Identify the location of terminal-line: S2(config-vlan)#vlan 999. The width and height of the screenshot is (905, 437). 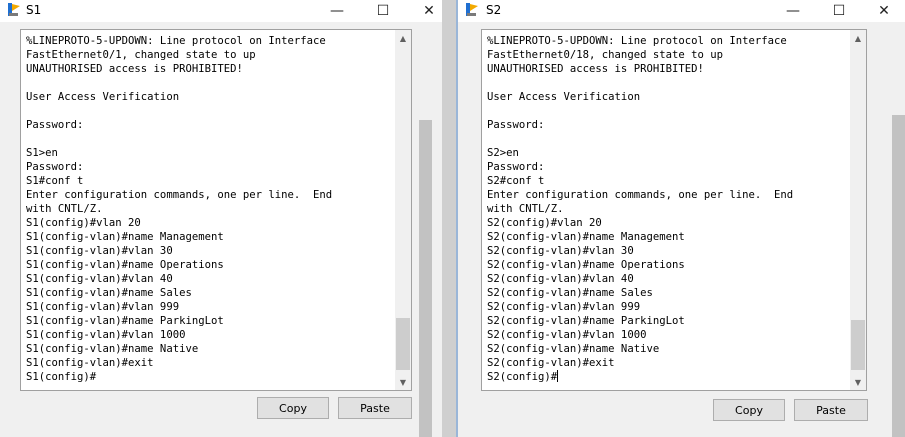
(564, 307).